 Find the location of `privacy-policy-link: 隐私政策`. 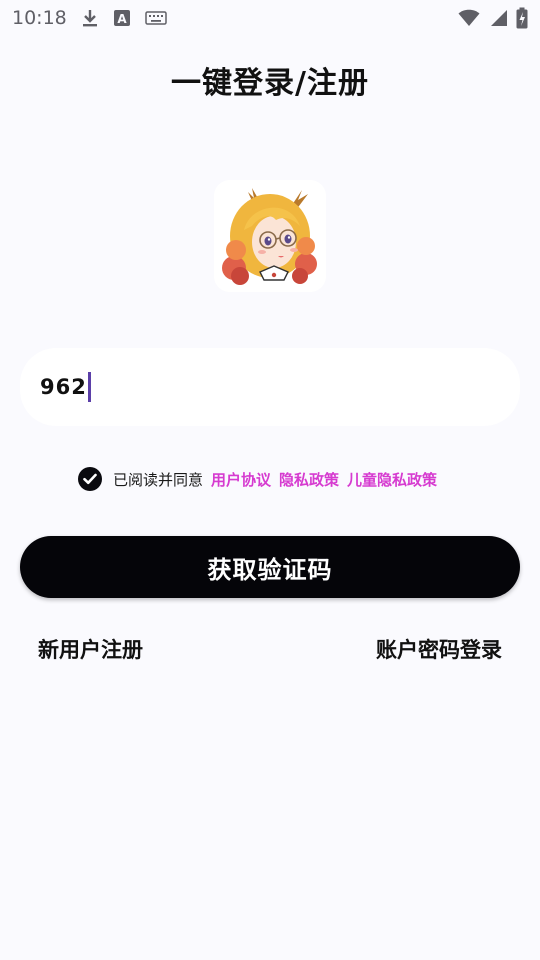

privacy-policy-link: 隐私政策 is located at coordinates (309, 479).